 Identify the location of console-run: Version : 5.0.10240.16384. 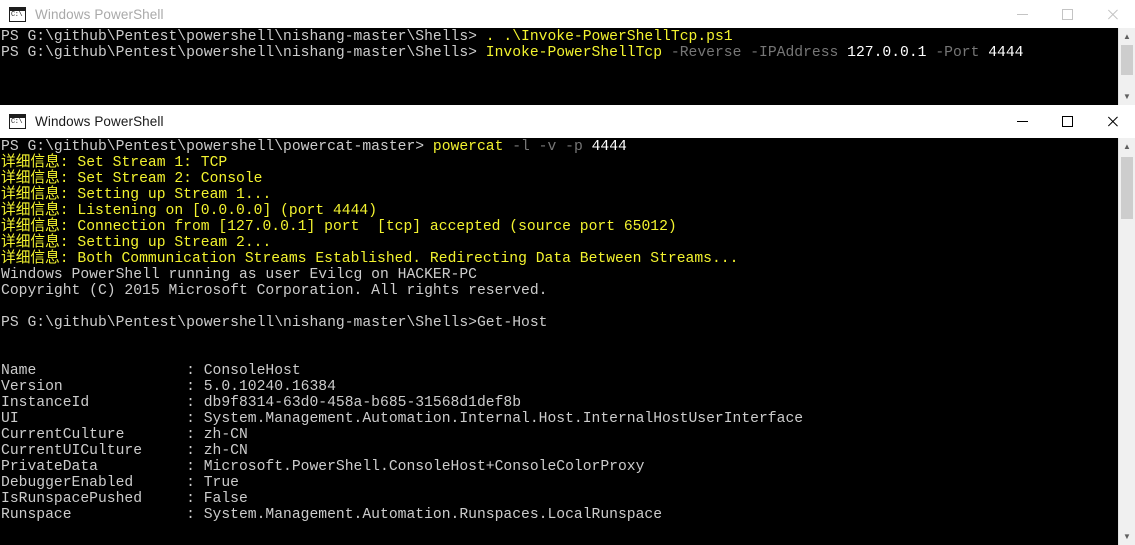
(168, 387).